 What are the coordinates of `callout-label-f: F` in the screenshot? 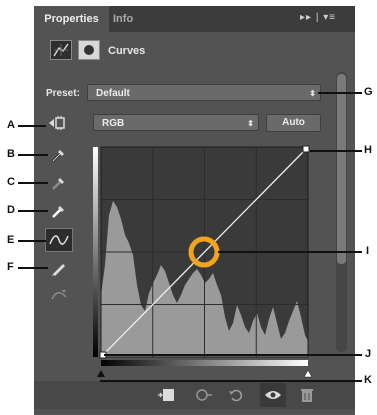 It's located at (10, 267).